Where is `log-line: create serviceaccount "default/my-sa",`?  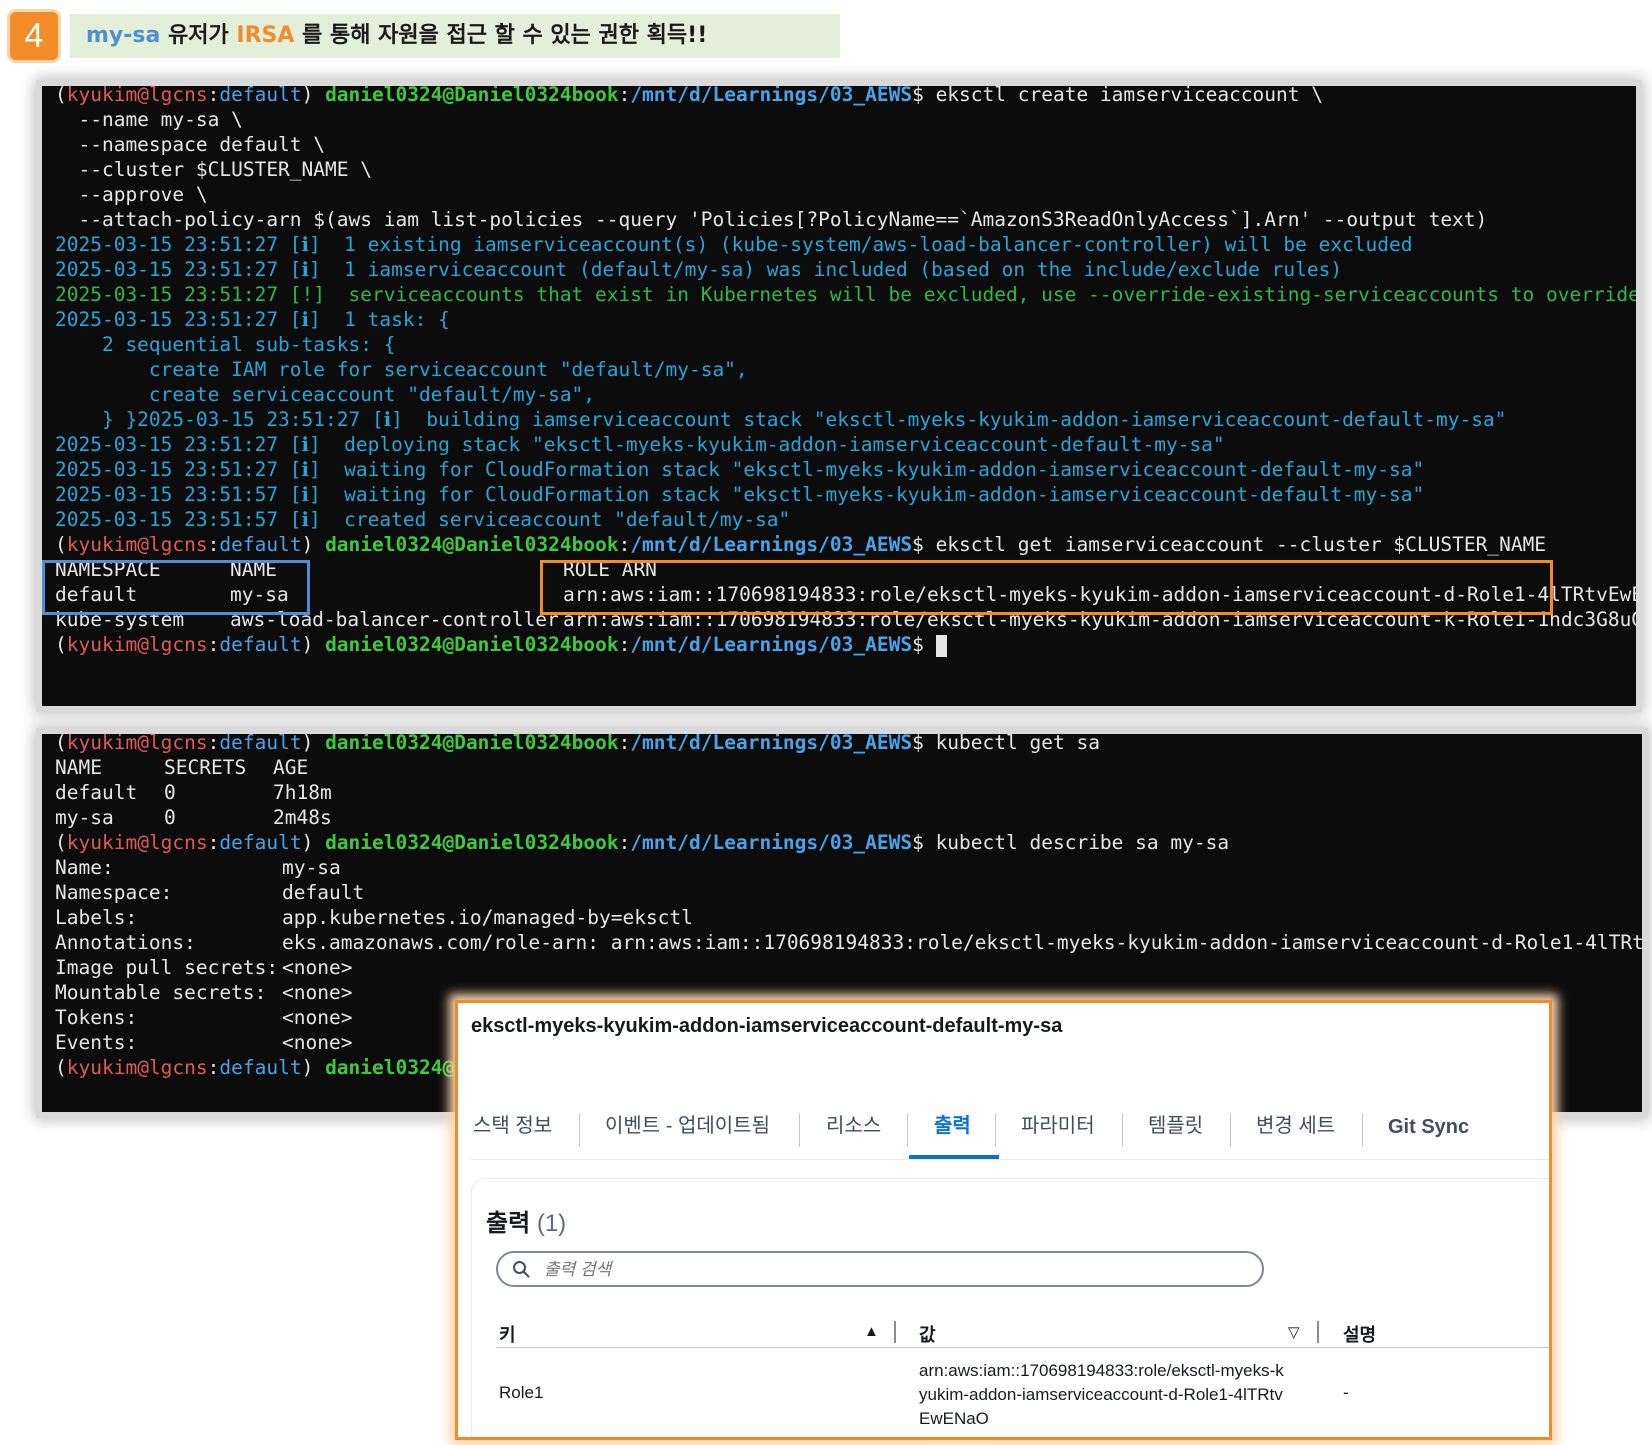 log-line: create serviceaccount "default/my-sa", is located at coordinates (325, 394).